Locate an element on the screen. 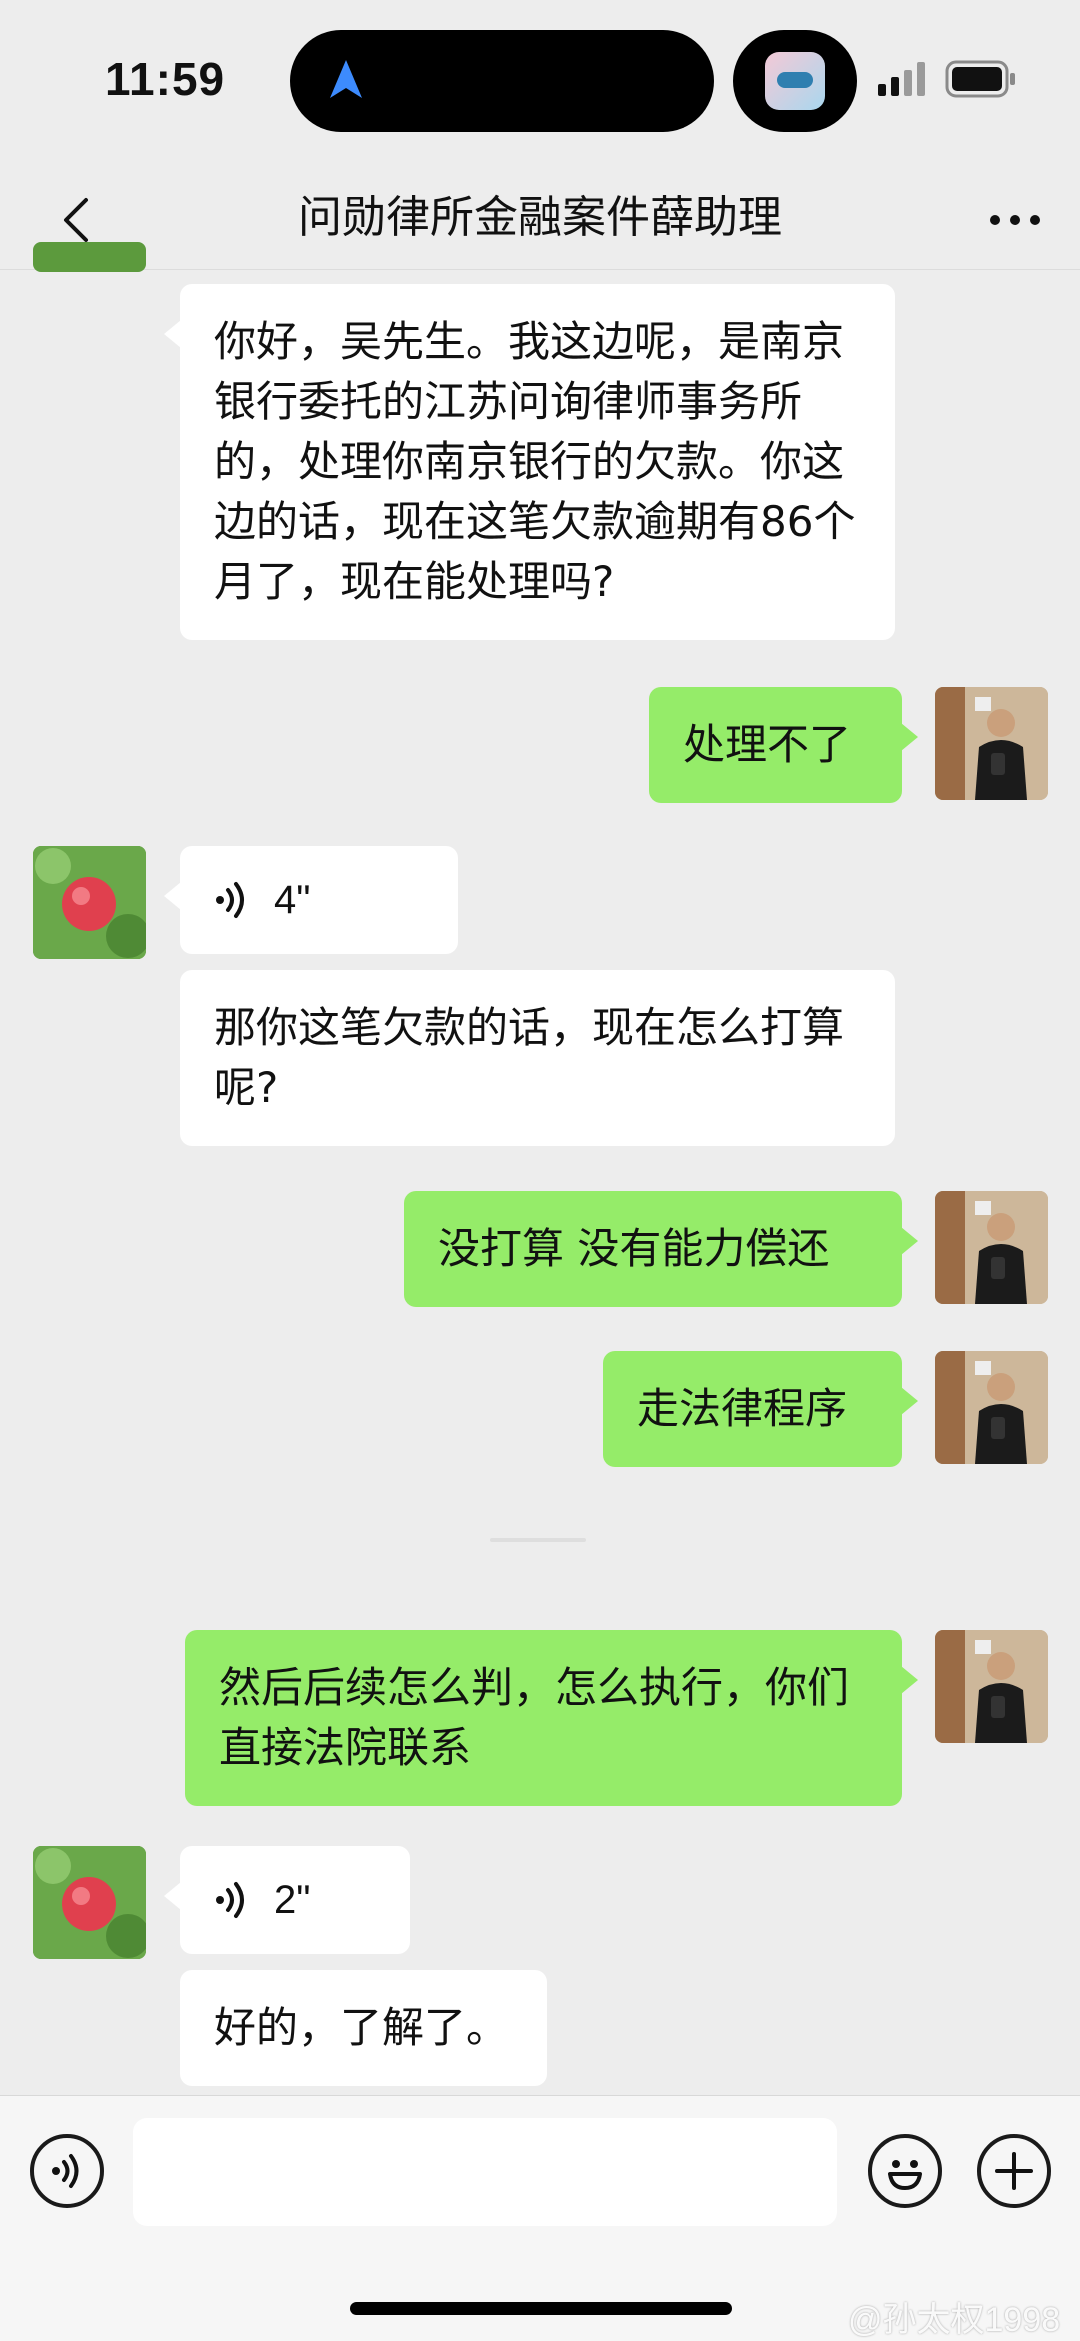  message-text: 走法律程序 is located at coordinates (742, 1408).